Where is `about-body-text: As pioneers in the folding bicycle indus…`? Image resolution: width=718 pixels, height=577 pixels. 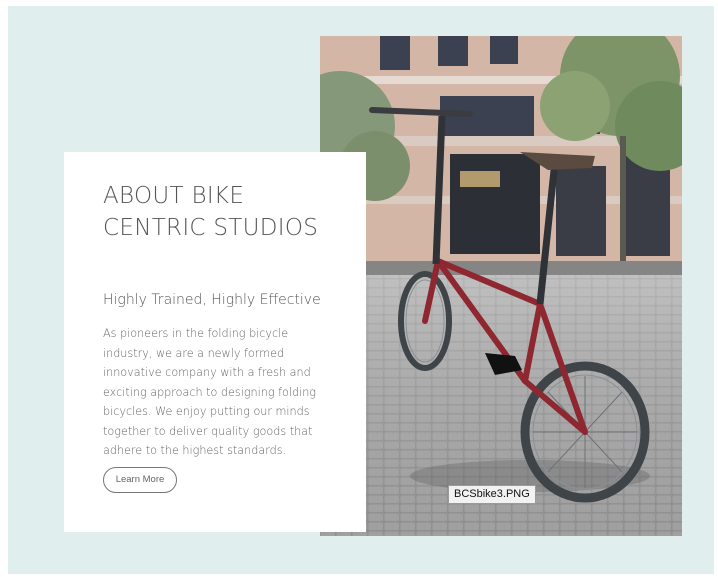 about-body-text: As pioneers in the folding bicycle indus… is located at coordinates (210, 392).